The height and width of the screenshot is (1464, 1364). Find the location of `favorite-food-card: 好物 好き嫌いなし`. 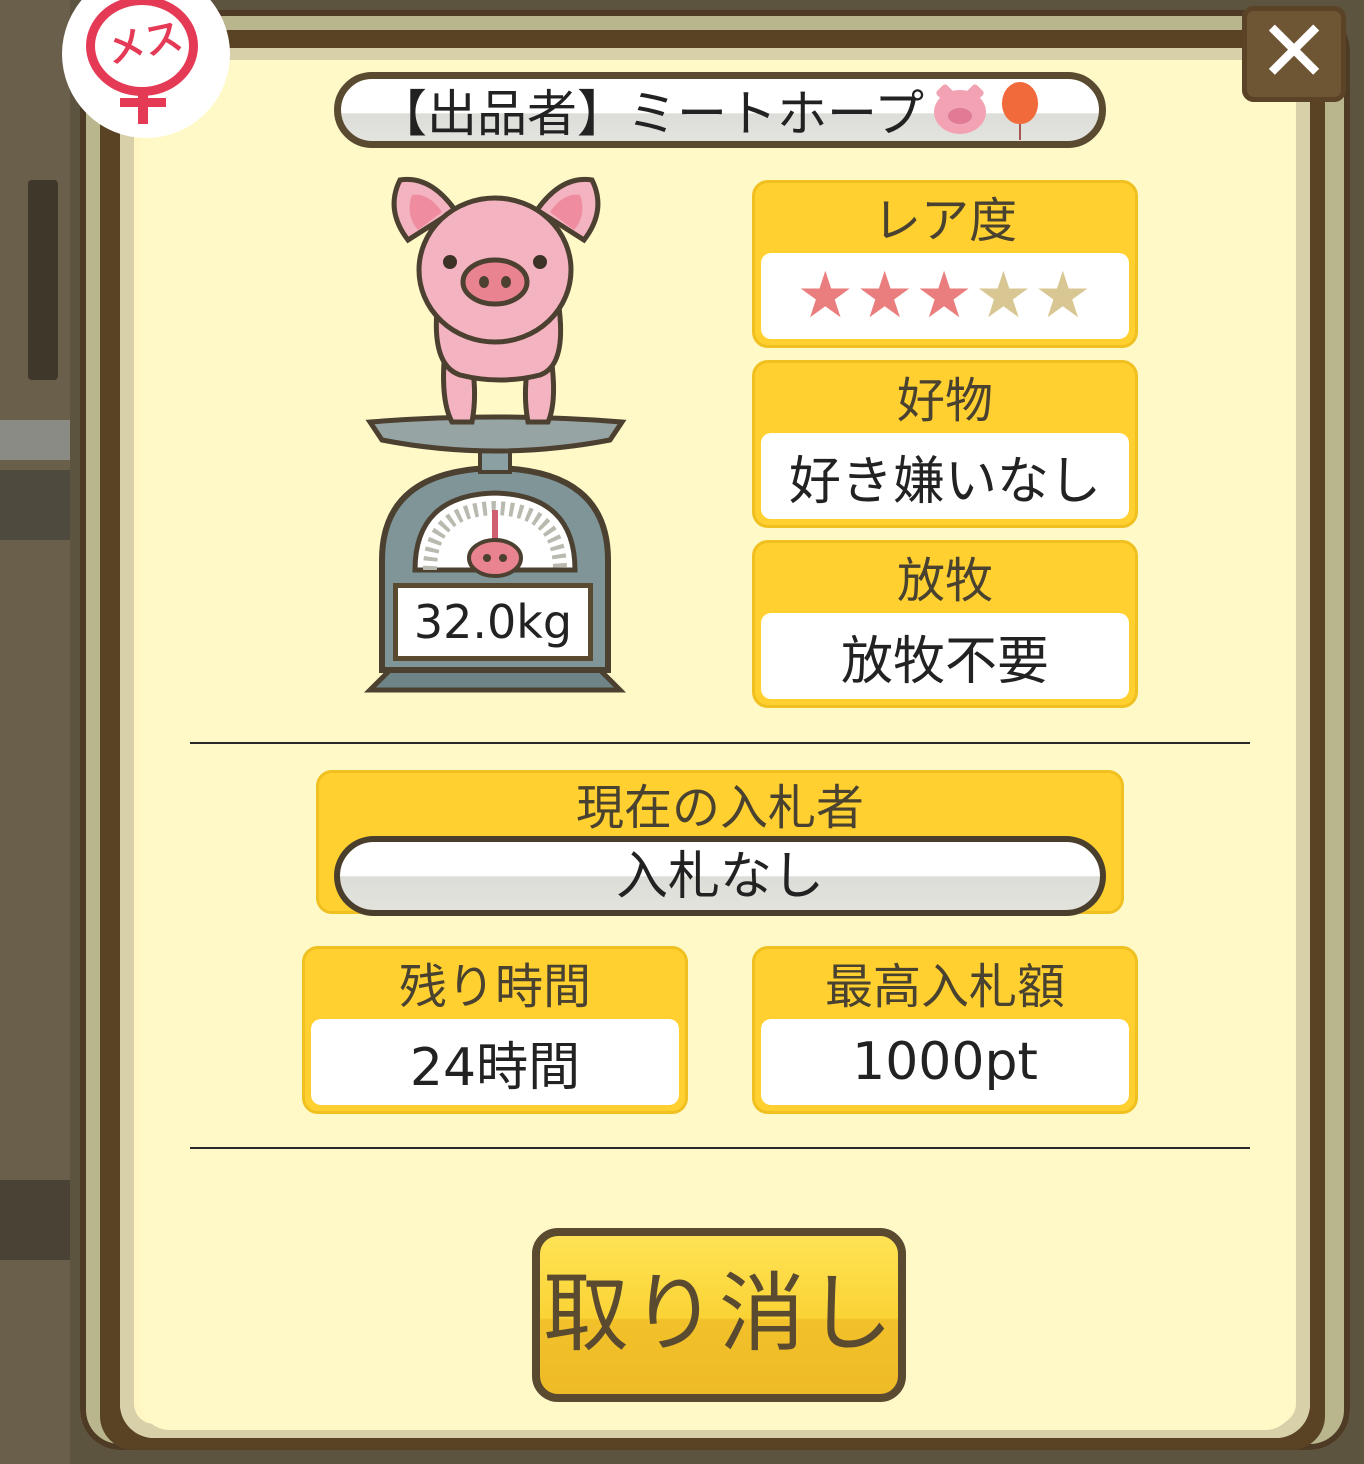

favorite-food-card: 好物 好き嫌いなし is located at coordinates (945, 444).